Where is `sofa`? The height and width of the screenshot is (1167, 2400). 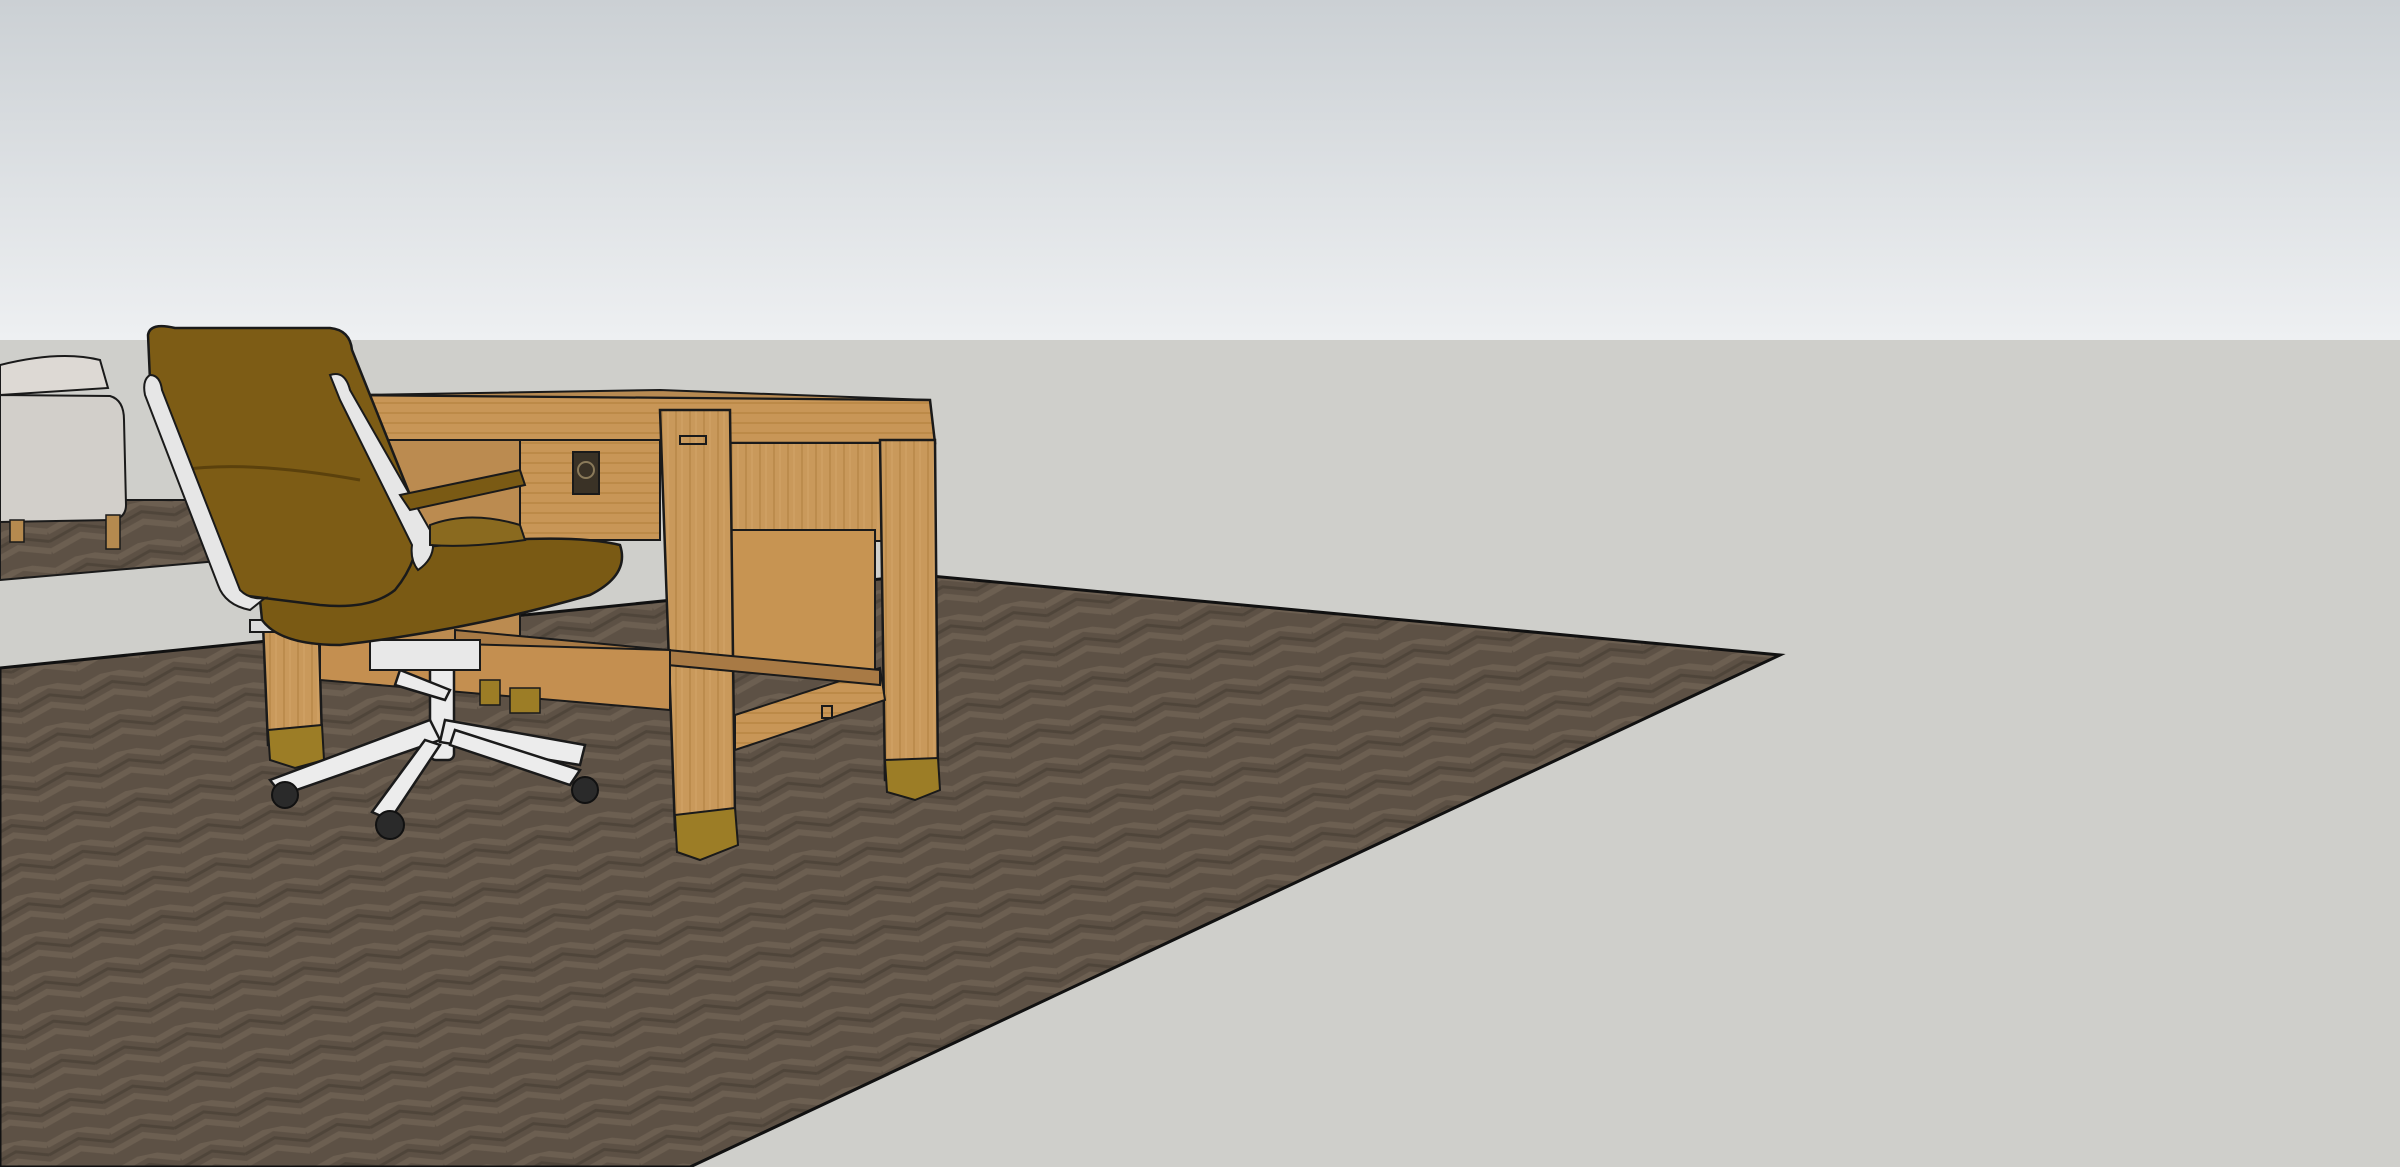 sofa is located at coordinates (64, 452).